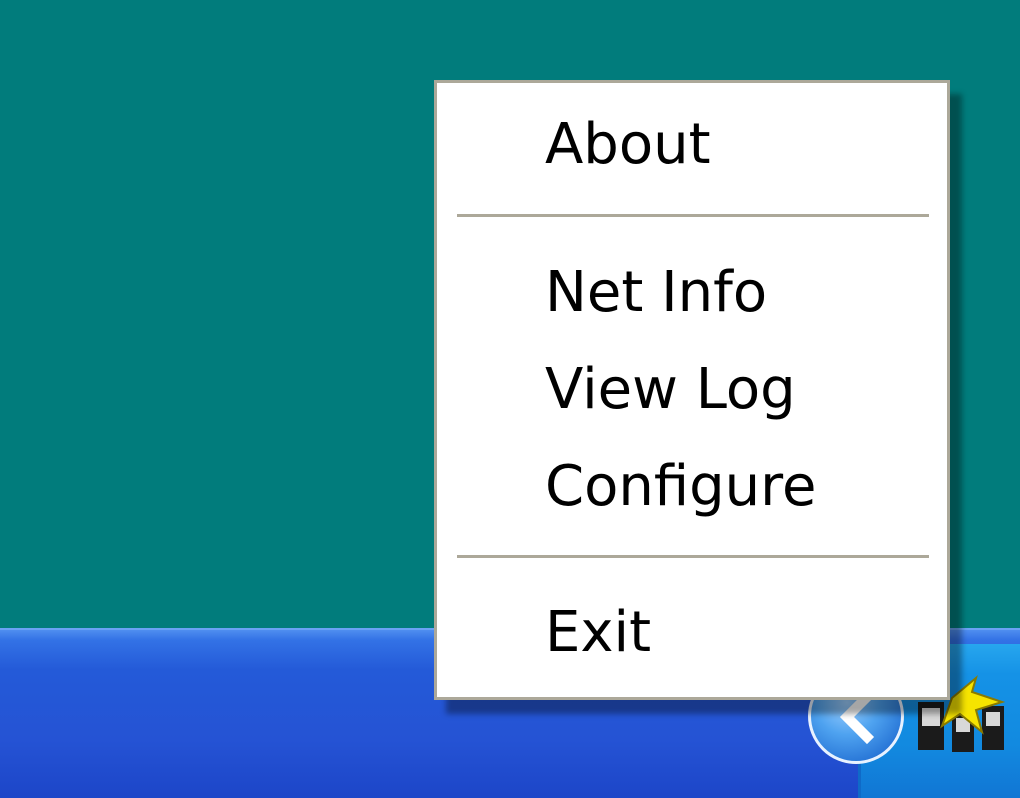  I want to click on menu-item-net-info: Net Info, so click(692, 293).